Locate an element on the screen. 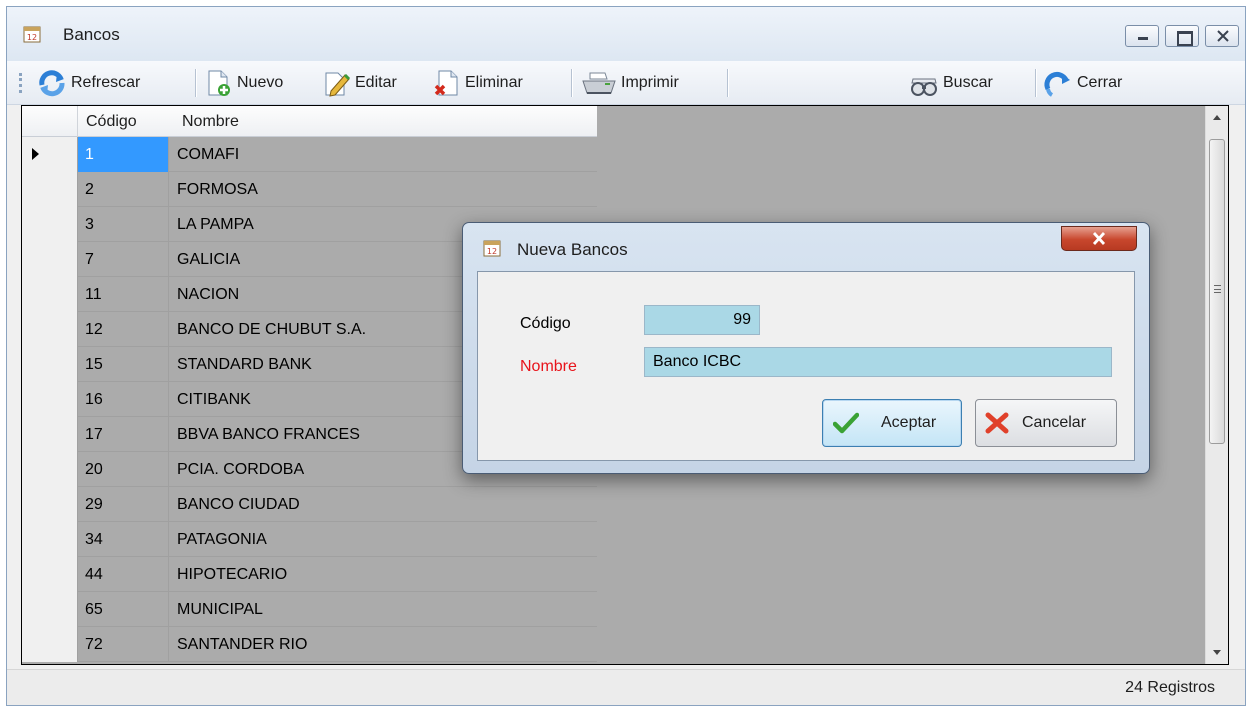 The width and height of the screenshot is (1252, 713). new-label: Nuevo is located at coordinates (260, 82).